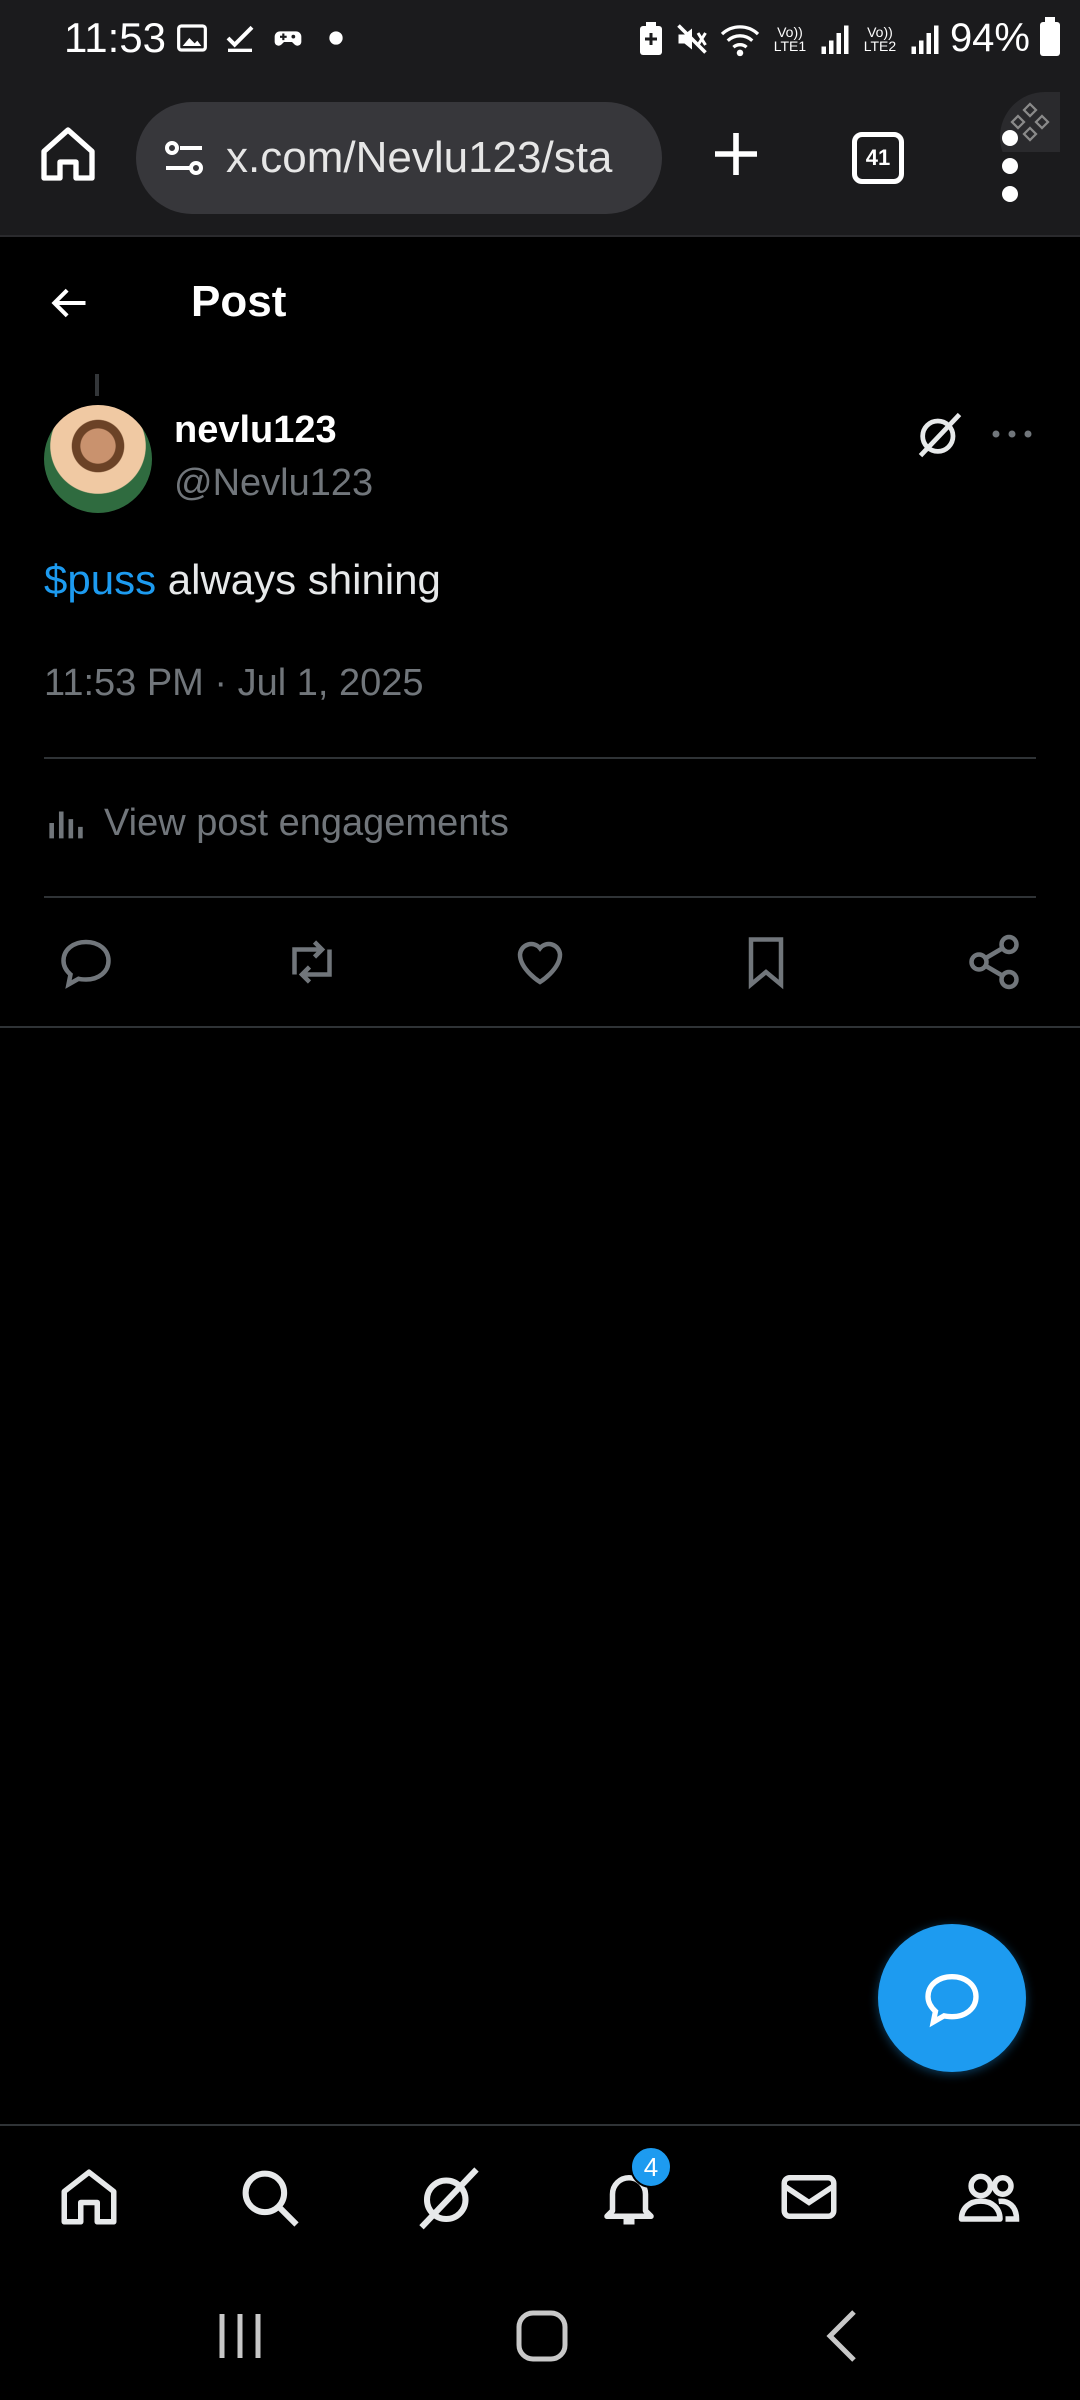  I want to click on more-horizontal-icon, so click(1012, 434).